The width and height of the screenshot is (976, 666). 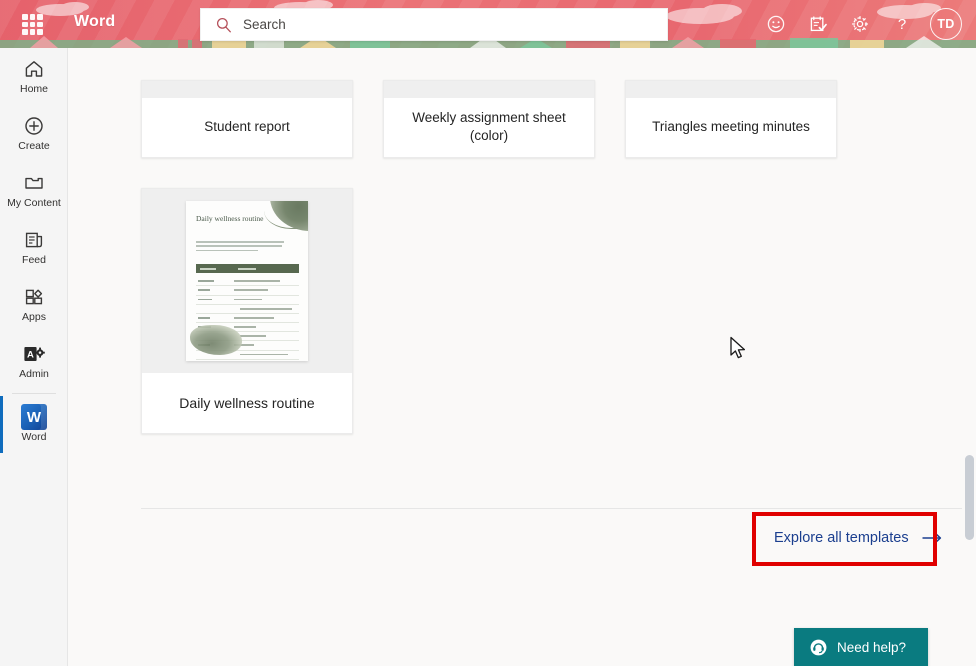 I want to click on search-input, so click(x=450, y=24).